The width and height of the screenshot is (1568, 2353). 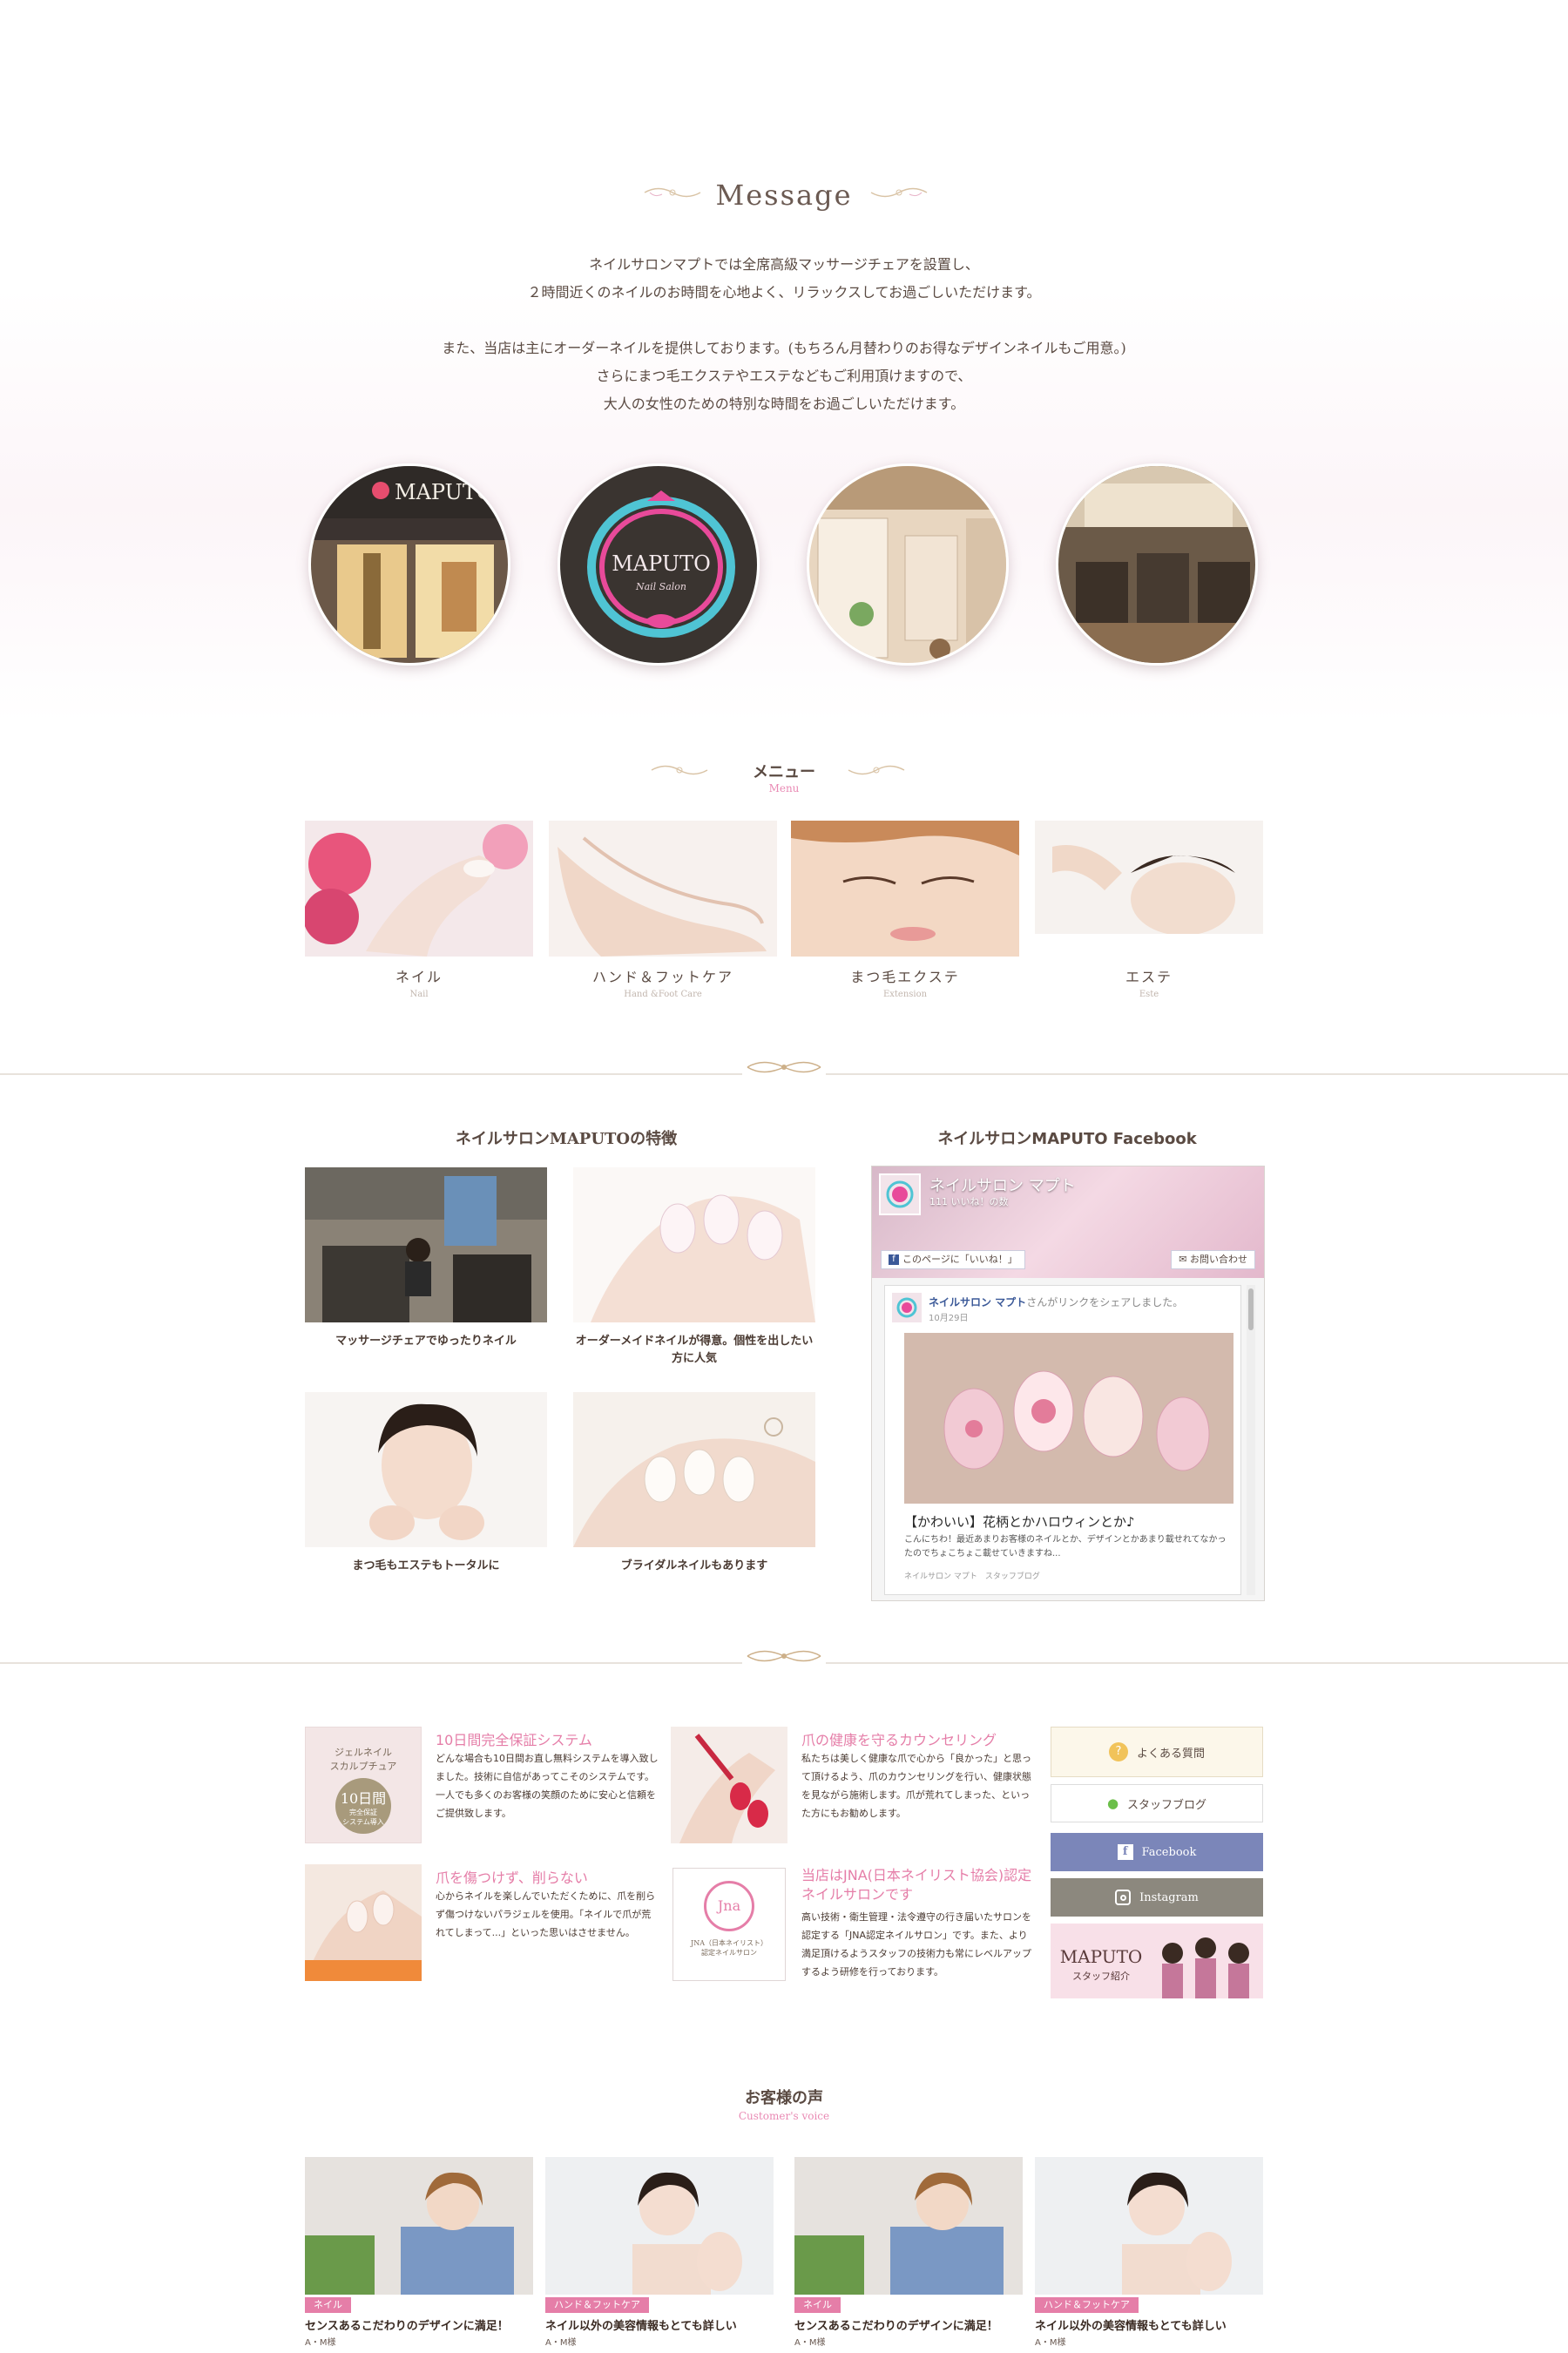 I want to click on jna-thumb: Jna JNA（日本ネイリスト） 認定ネイルサロン, so click(x=729, y=1924).